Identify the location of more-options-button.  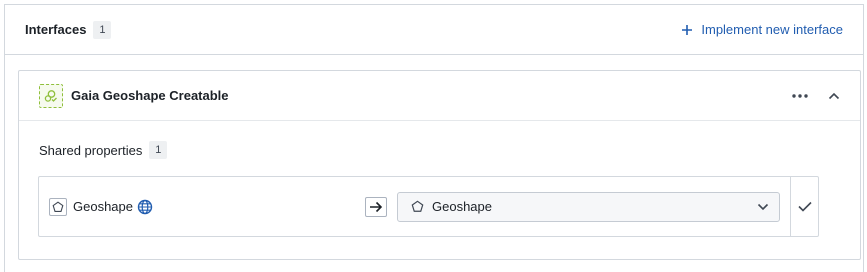
(800, 96).